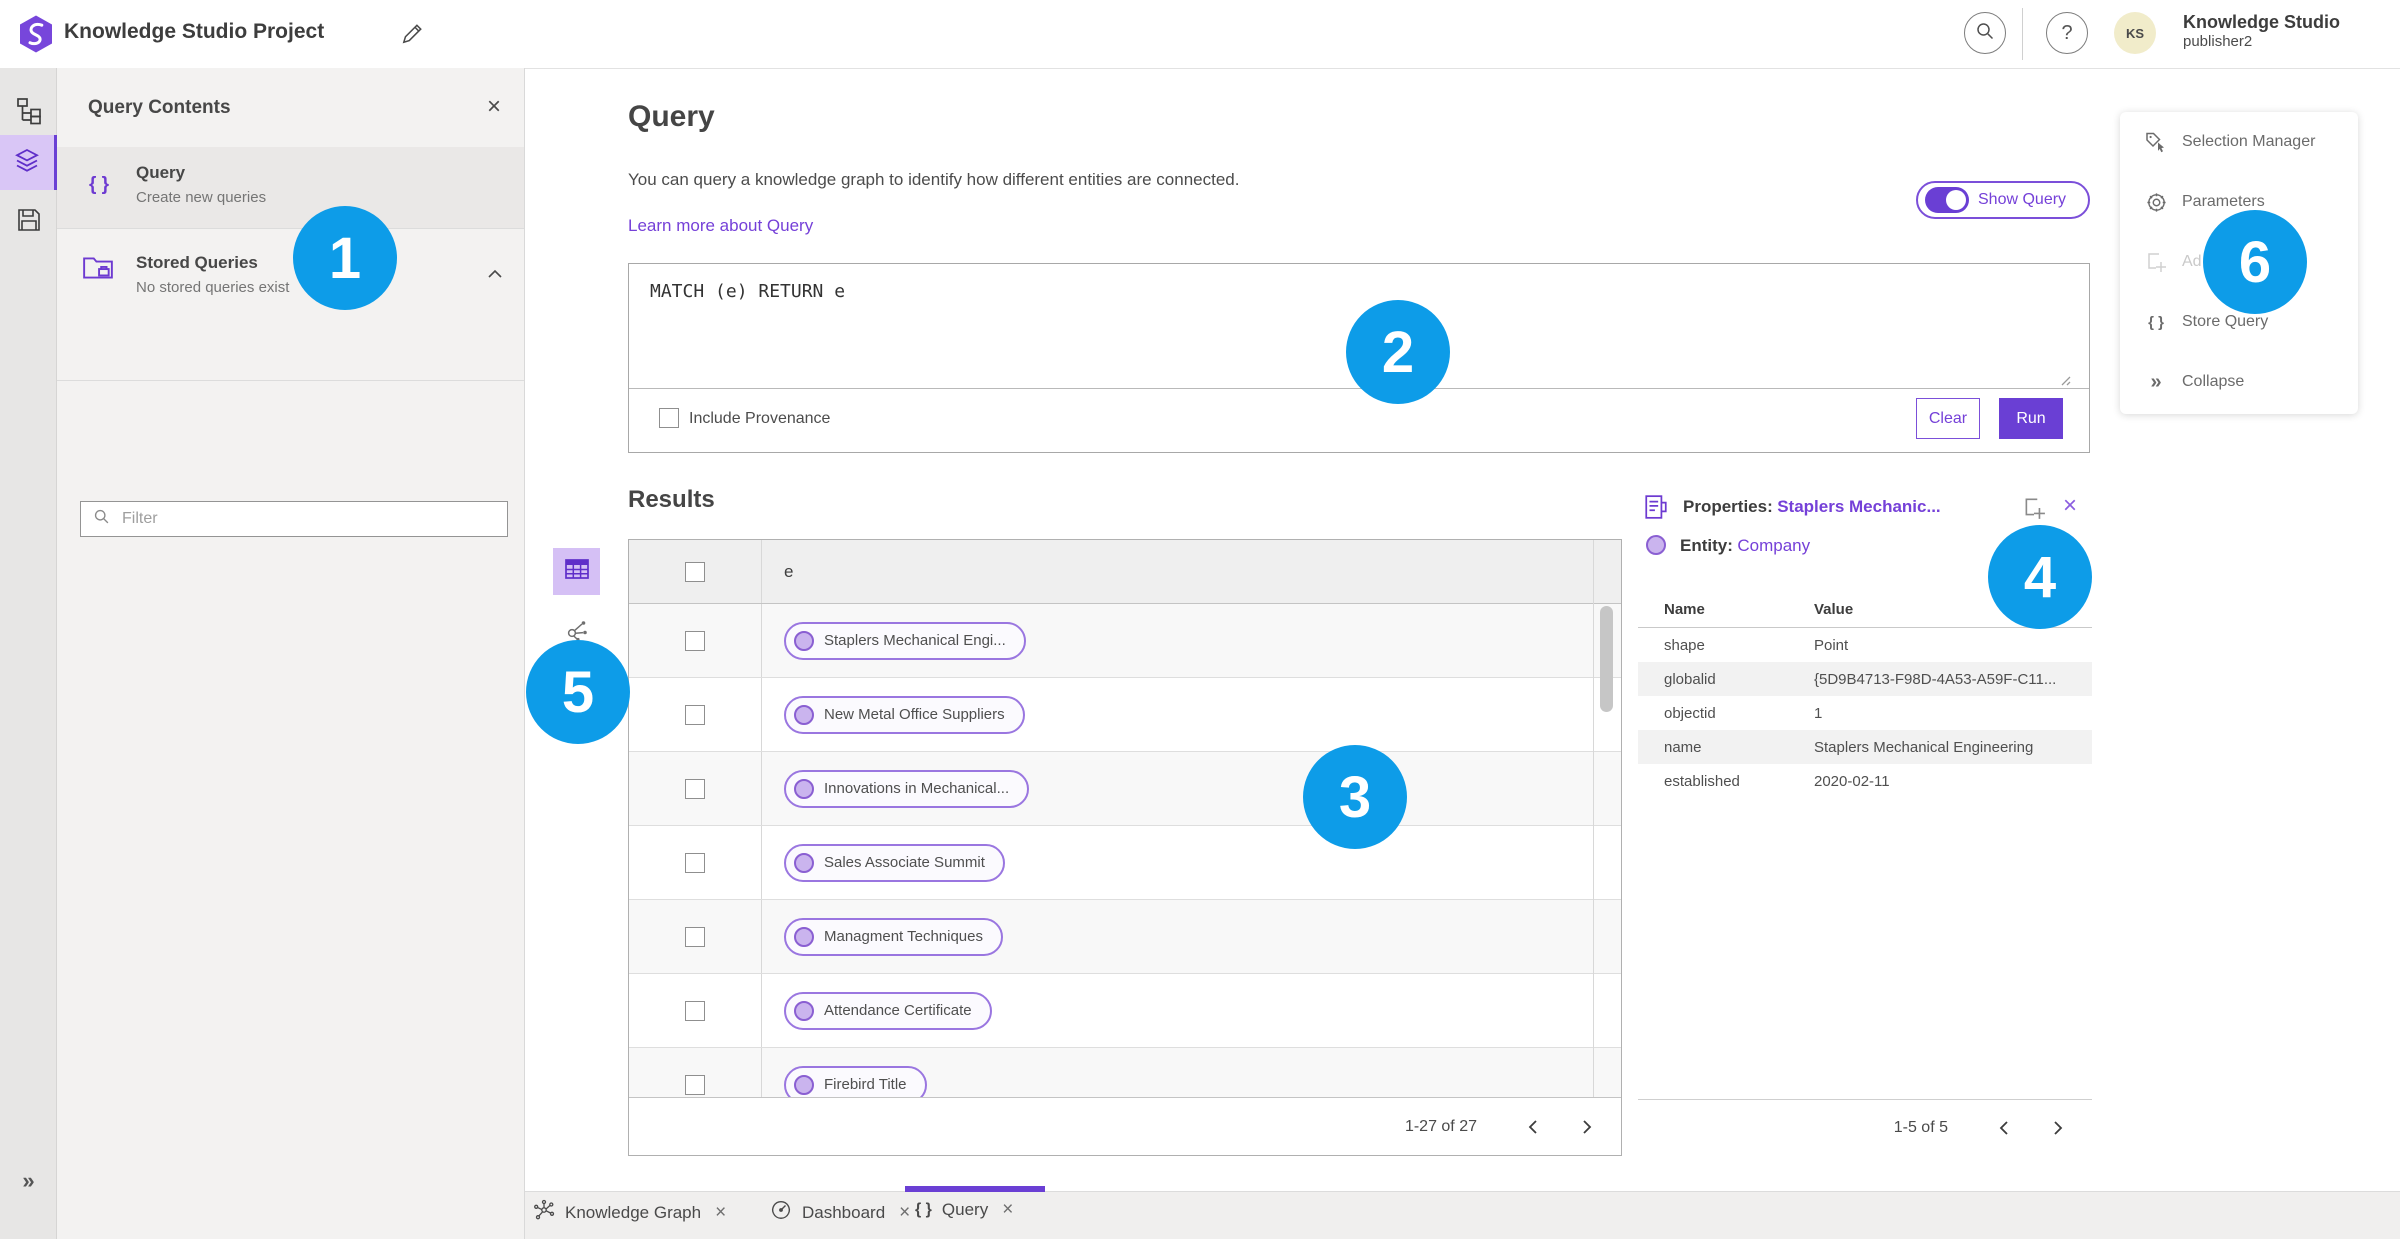  Describe the element at coordinates (669, 418) in the screenshot. I see `include-provenance-checkbox` at that location.